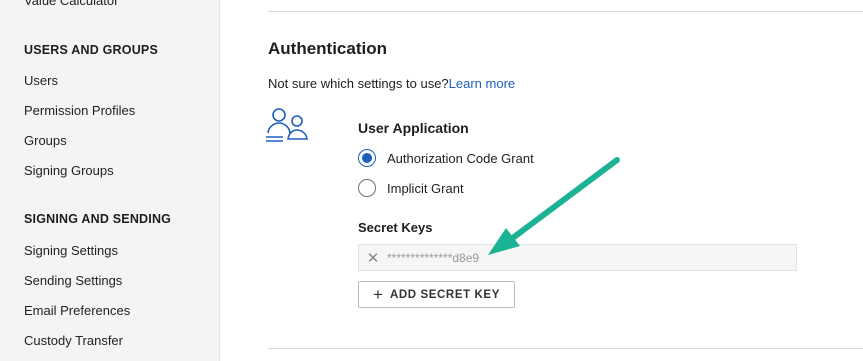 The image size is (863, 361). I want to click on sidebar-heading-users-and-groups: USERS AND GROUPS, so click(91, 50).